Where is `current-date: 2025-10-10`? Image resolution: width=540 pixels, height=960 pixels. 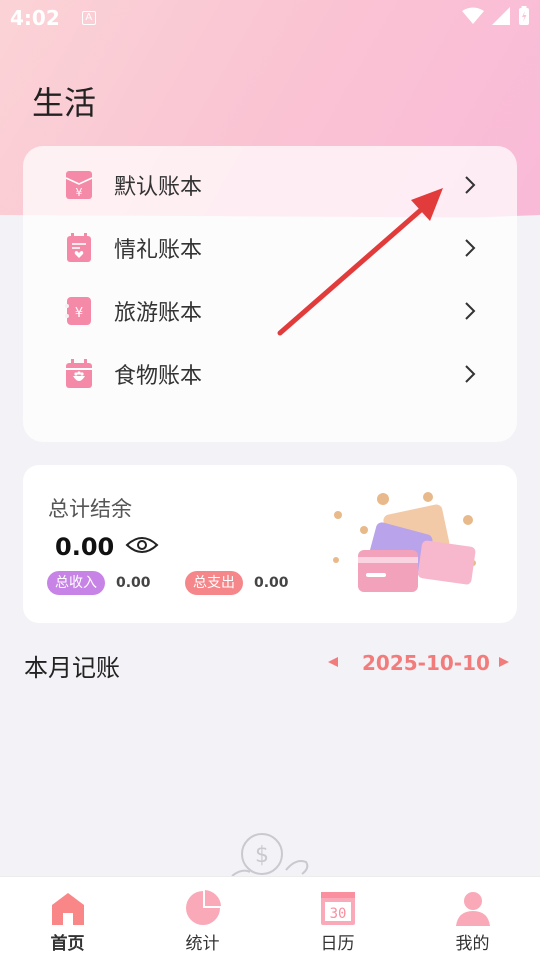
current-date: 2025-10-10 is located at coordinates (426, 663).